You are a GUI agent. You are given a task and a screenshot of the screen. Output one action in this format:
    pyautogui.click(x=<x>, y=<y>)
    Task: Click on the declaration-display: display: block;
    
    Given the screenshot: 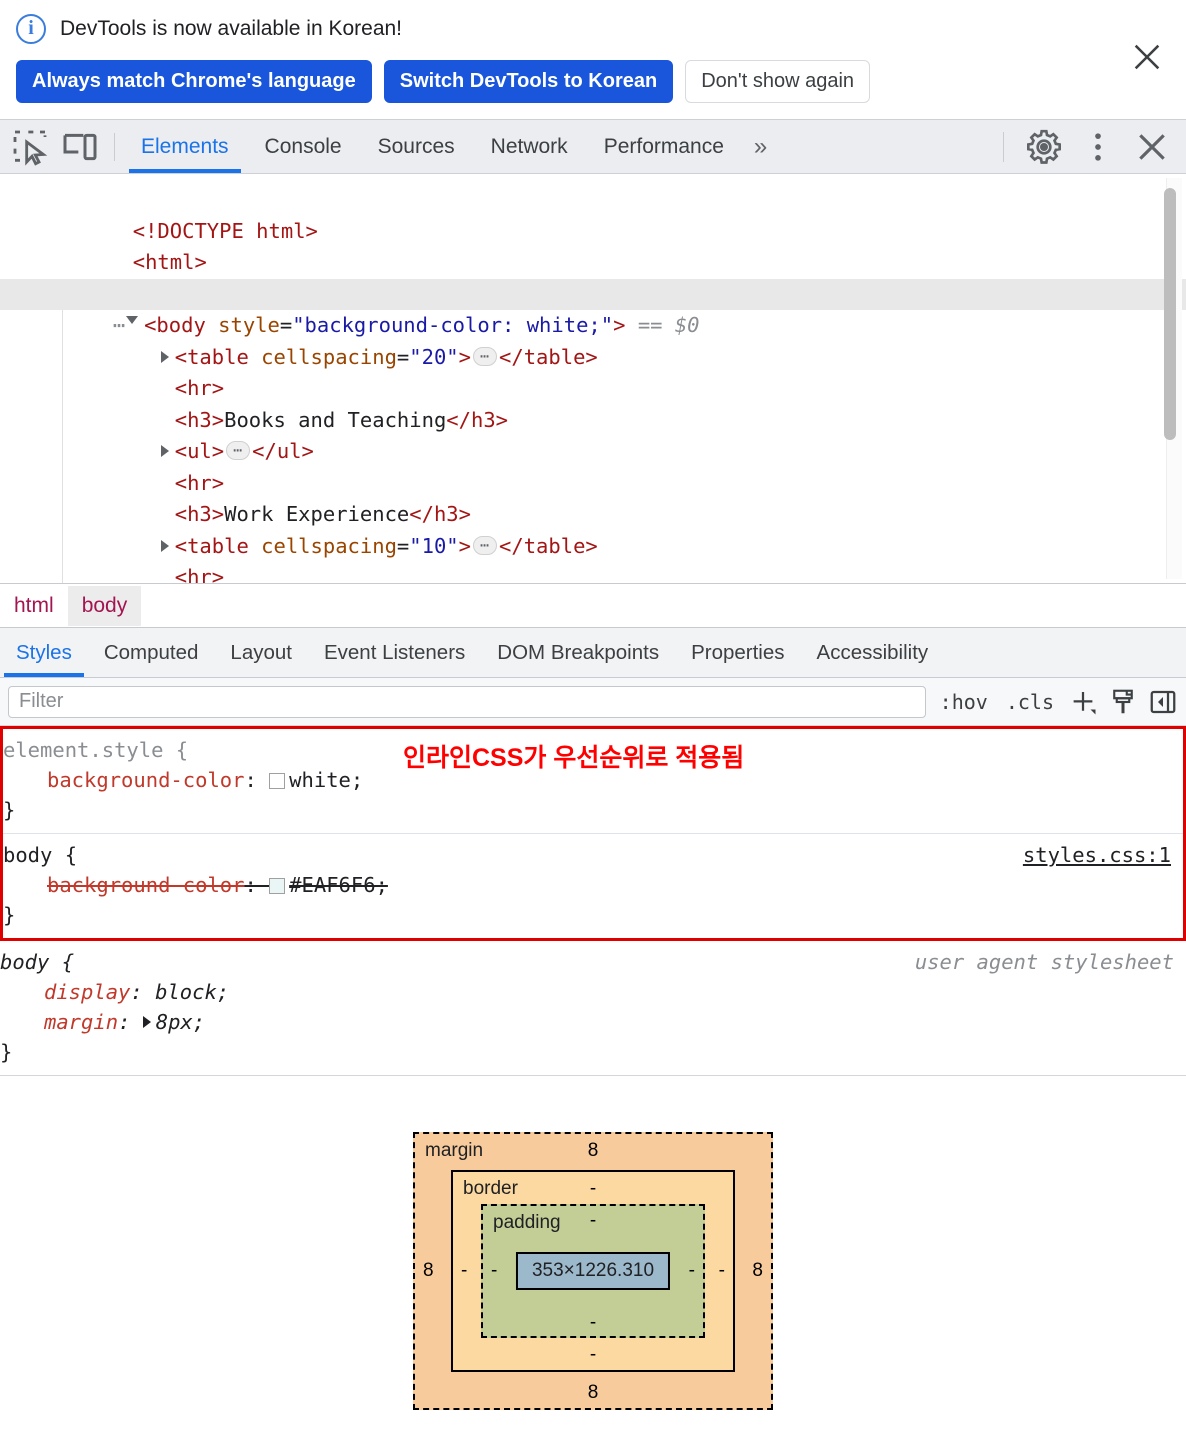 What is the action you would take?
    pyautogui.click(x=593, y=992)
    